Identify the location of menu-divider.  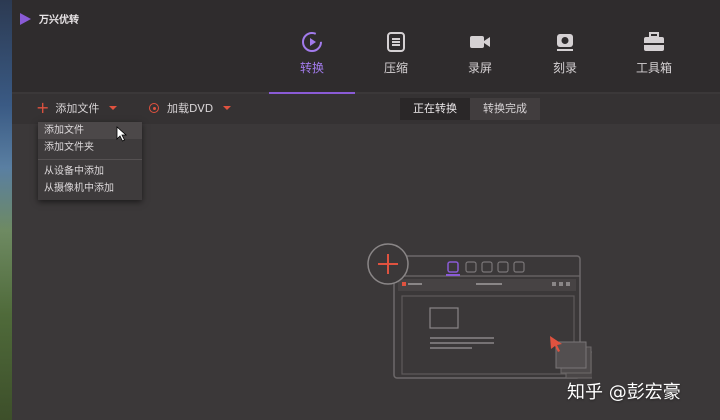
(90, 159).